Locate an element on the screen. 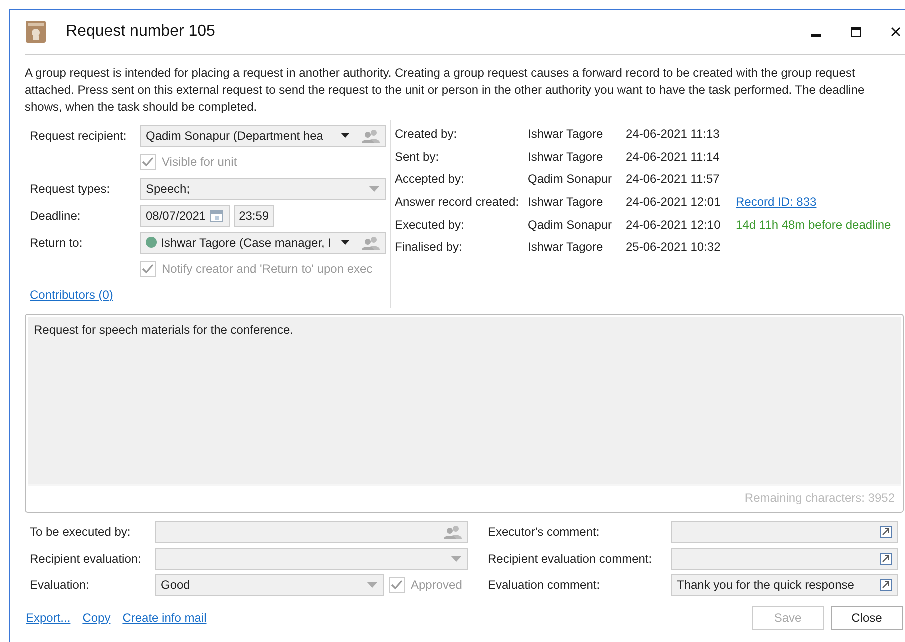 The height and width of the screenshot is (642, 905). history-time: 25-06-2021 10:32 is located at coordinates (674, 247).